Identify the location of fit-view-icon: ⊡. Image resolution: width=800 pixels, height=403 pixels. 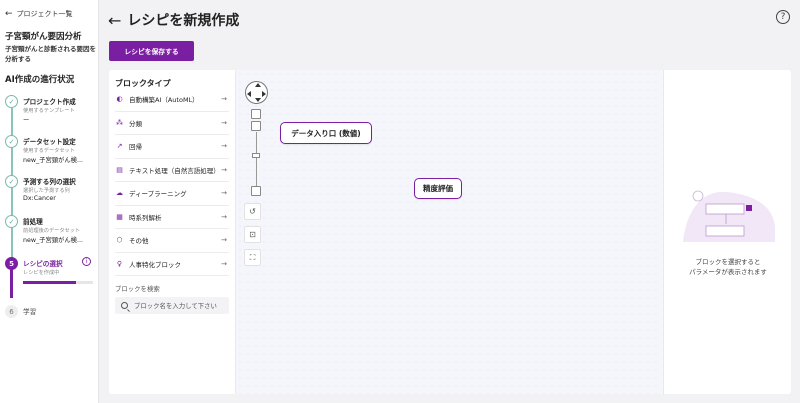
(252, 234).